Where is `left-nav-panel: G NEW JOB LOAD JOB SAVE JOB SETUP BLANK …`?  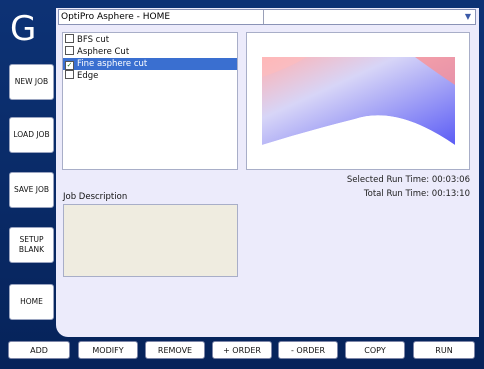 left-nav-panel: G NEW JOB LOAD JOB SAVE JOB SETUP BLANK … is located at coordinates (28, 169).